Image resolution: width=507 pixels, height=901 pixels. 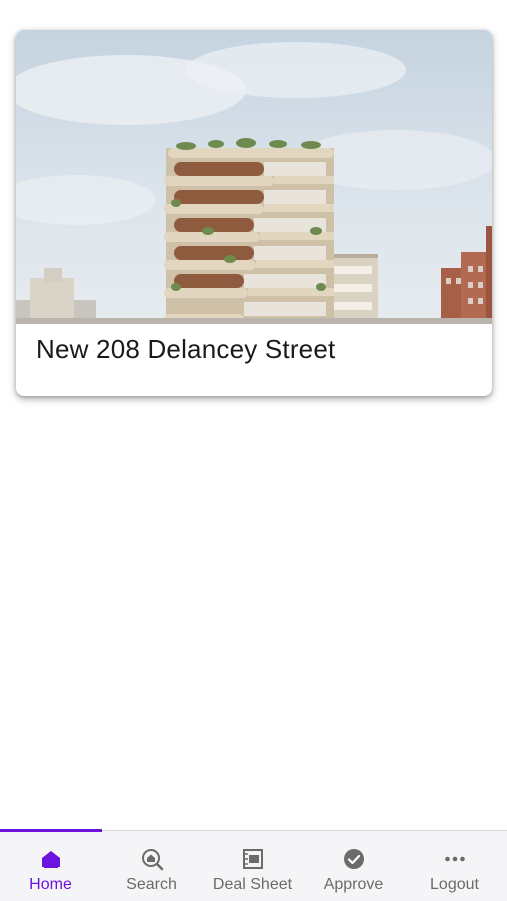 I want to click on deal-sheet-icon, so click(x=253, y=859).